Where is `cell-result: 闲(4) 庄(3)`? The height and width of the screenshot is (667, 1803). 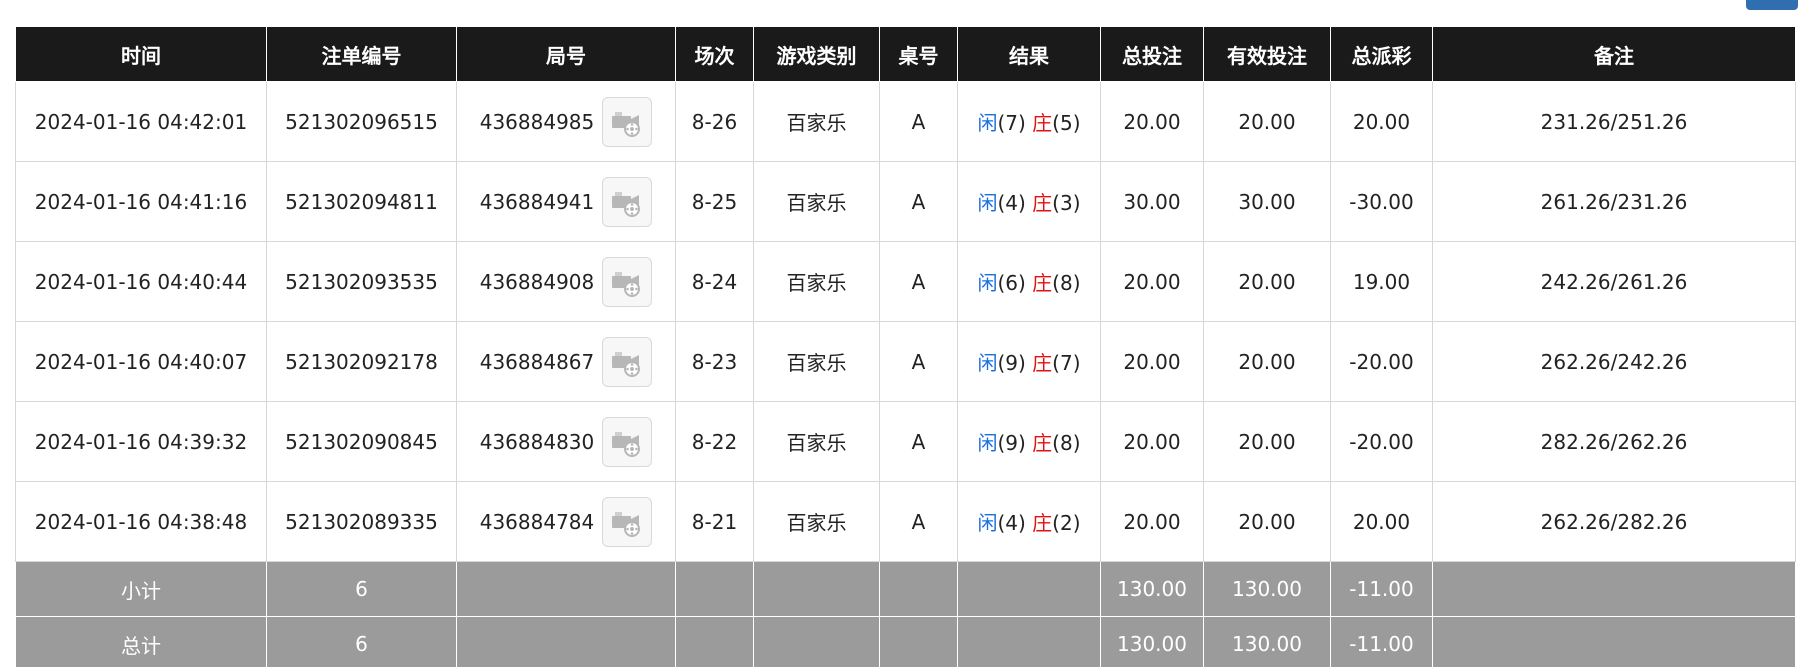 cell-result: 闲(4) 庄(3) is located at coordinates (1029, 201).